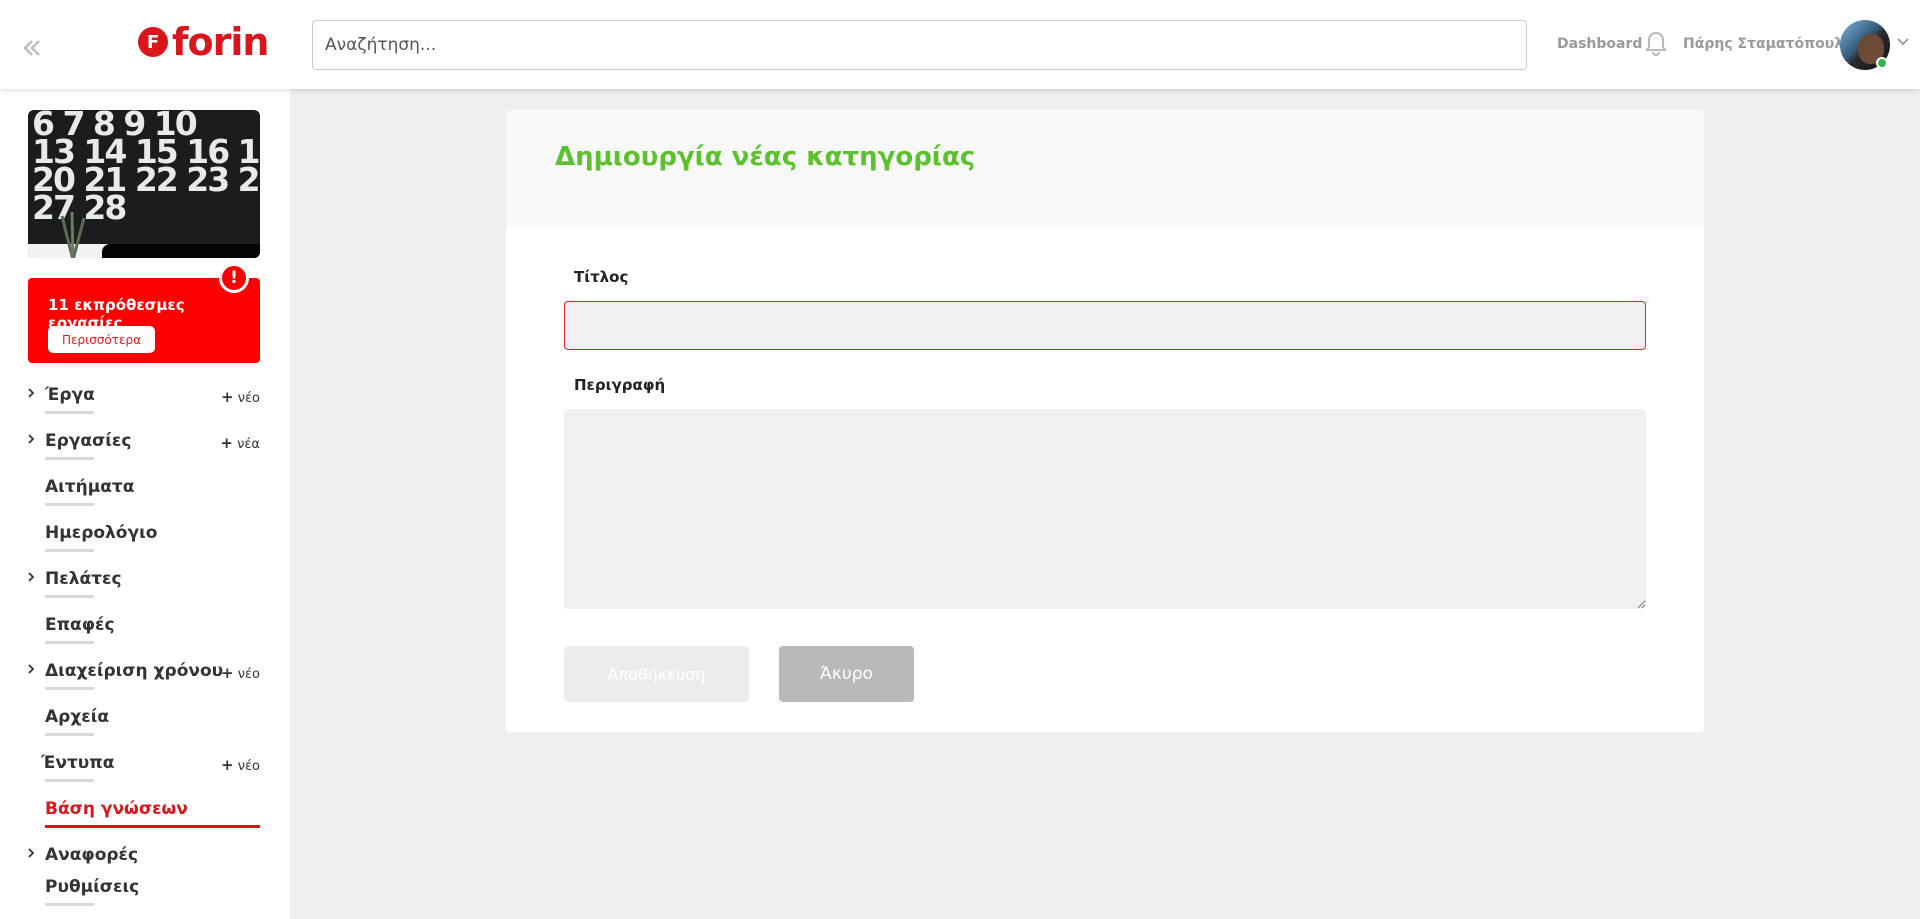  I want to click on logo-text: forin, so click(220, 42).